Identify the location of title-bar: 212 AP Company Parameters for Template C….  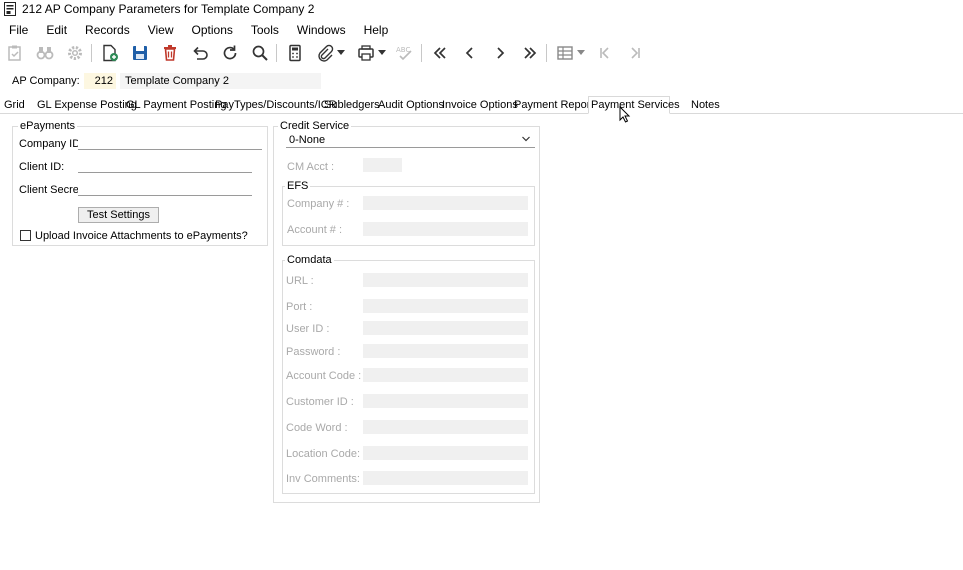
(481, 9).